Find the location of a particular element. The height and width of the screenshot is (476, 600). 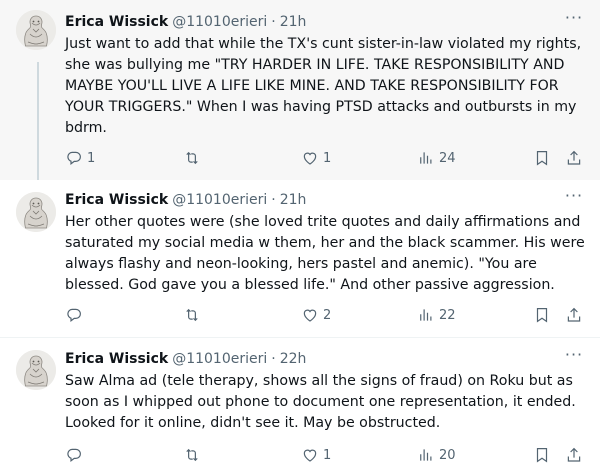

tweet-actions: 2 22 is located at coordinates (326, 315).